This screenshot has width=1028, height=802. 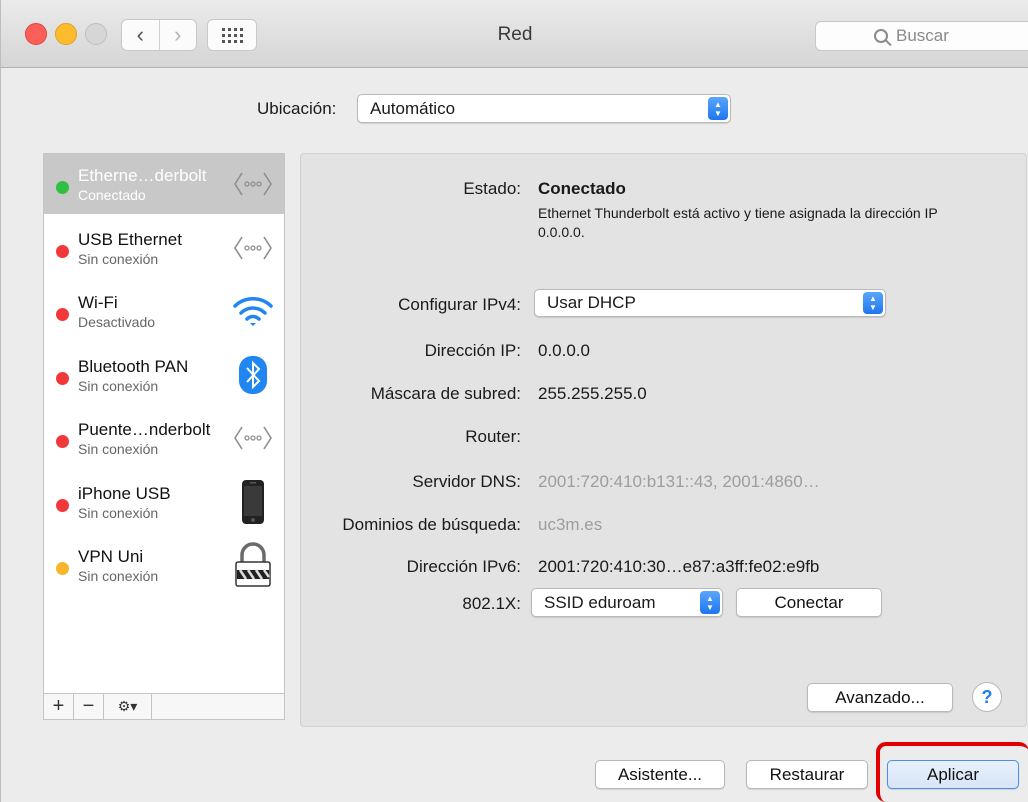 What do you see at coordinates (297, 108) in the screenshot?
I see `location-label: Ubicación:` at bounding box center [297, 108].